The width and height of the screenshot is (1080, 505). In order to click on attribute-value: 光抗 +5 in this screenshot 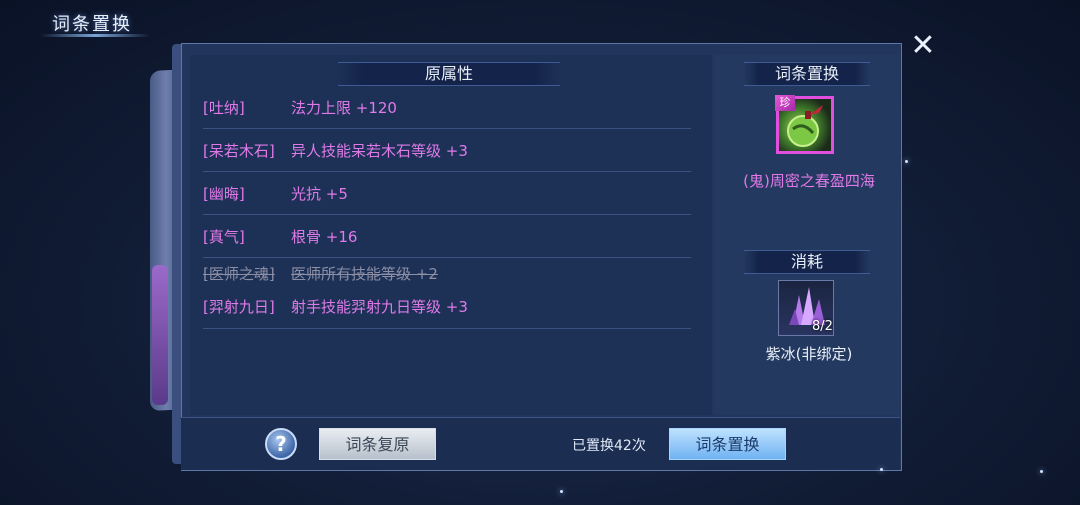, I will do `click(319, 193)`.